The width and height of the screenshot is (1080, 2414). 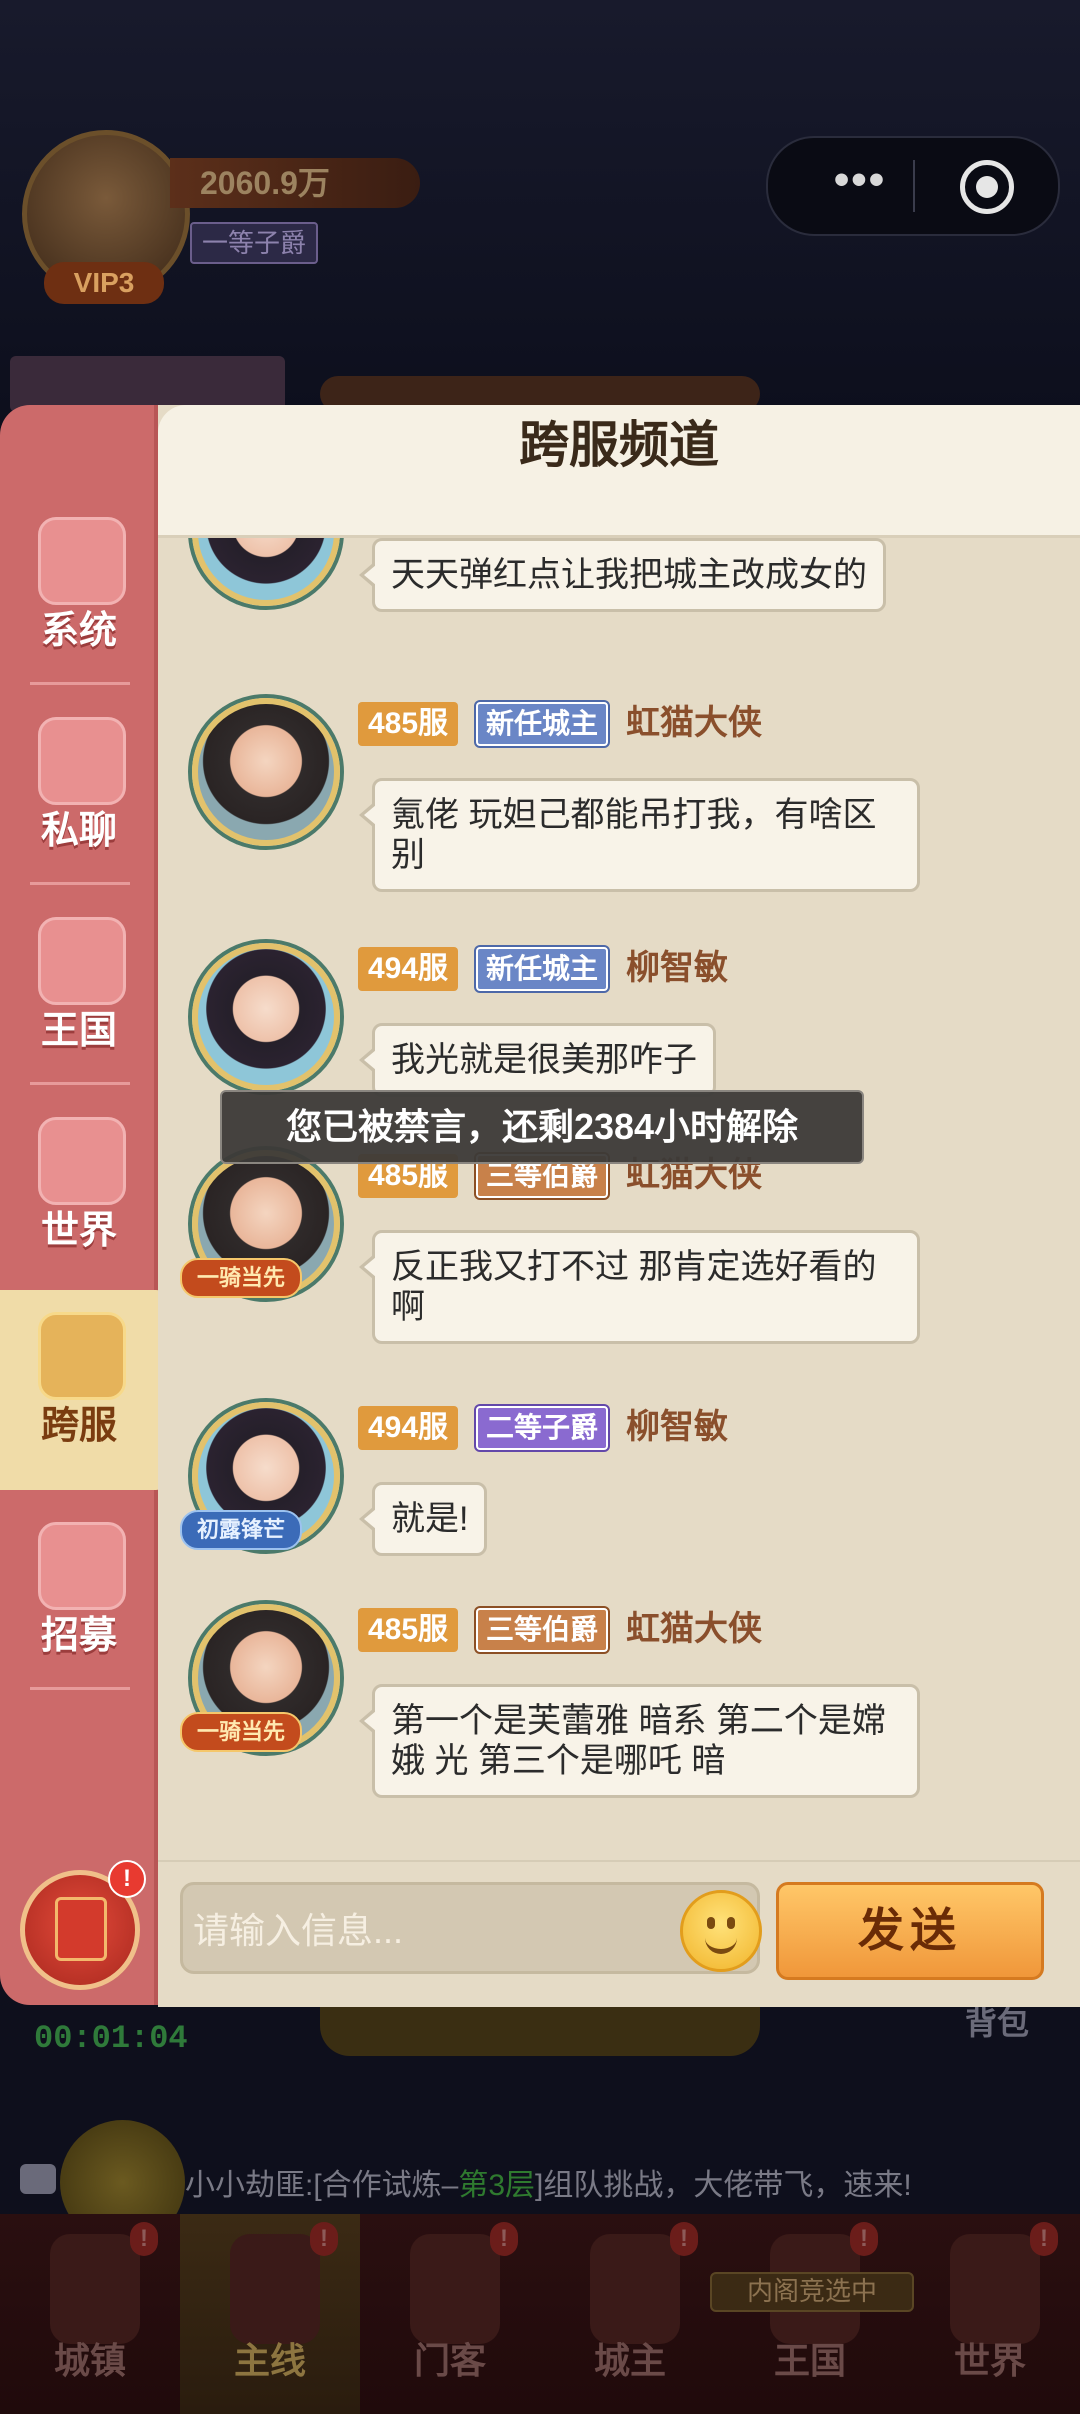 What do you see at coordinates (81, 1929) in the screenshot?
I see `red-envelope-icon` at bounding box center [81, 1929].